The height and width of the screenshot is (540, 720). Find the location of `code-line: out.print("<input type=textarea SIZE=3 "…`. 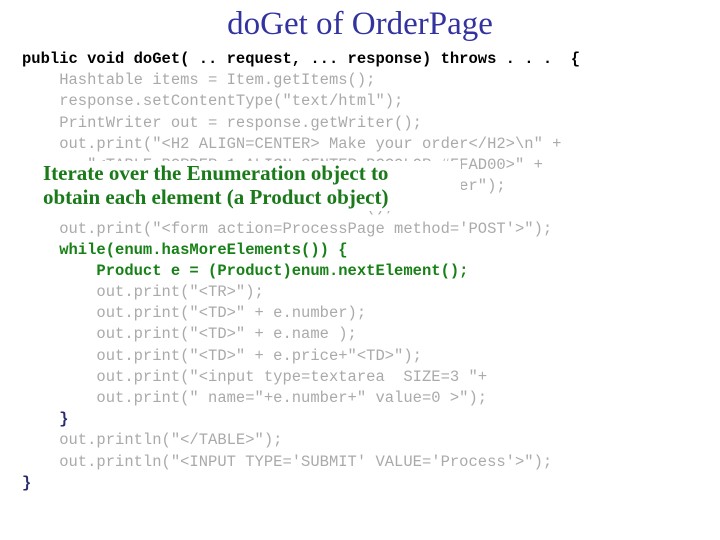

code-line: out.print("<input type=textarea SIZE=3 "… is located at coordinates (255, 376).